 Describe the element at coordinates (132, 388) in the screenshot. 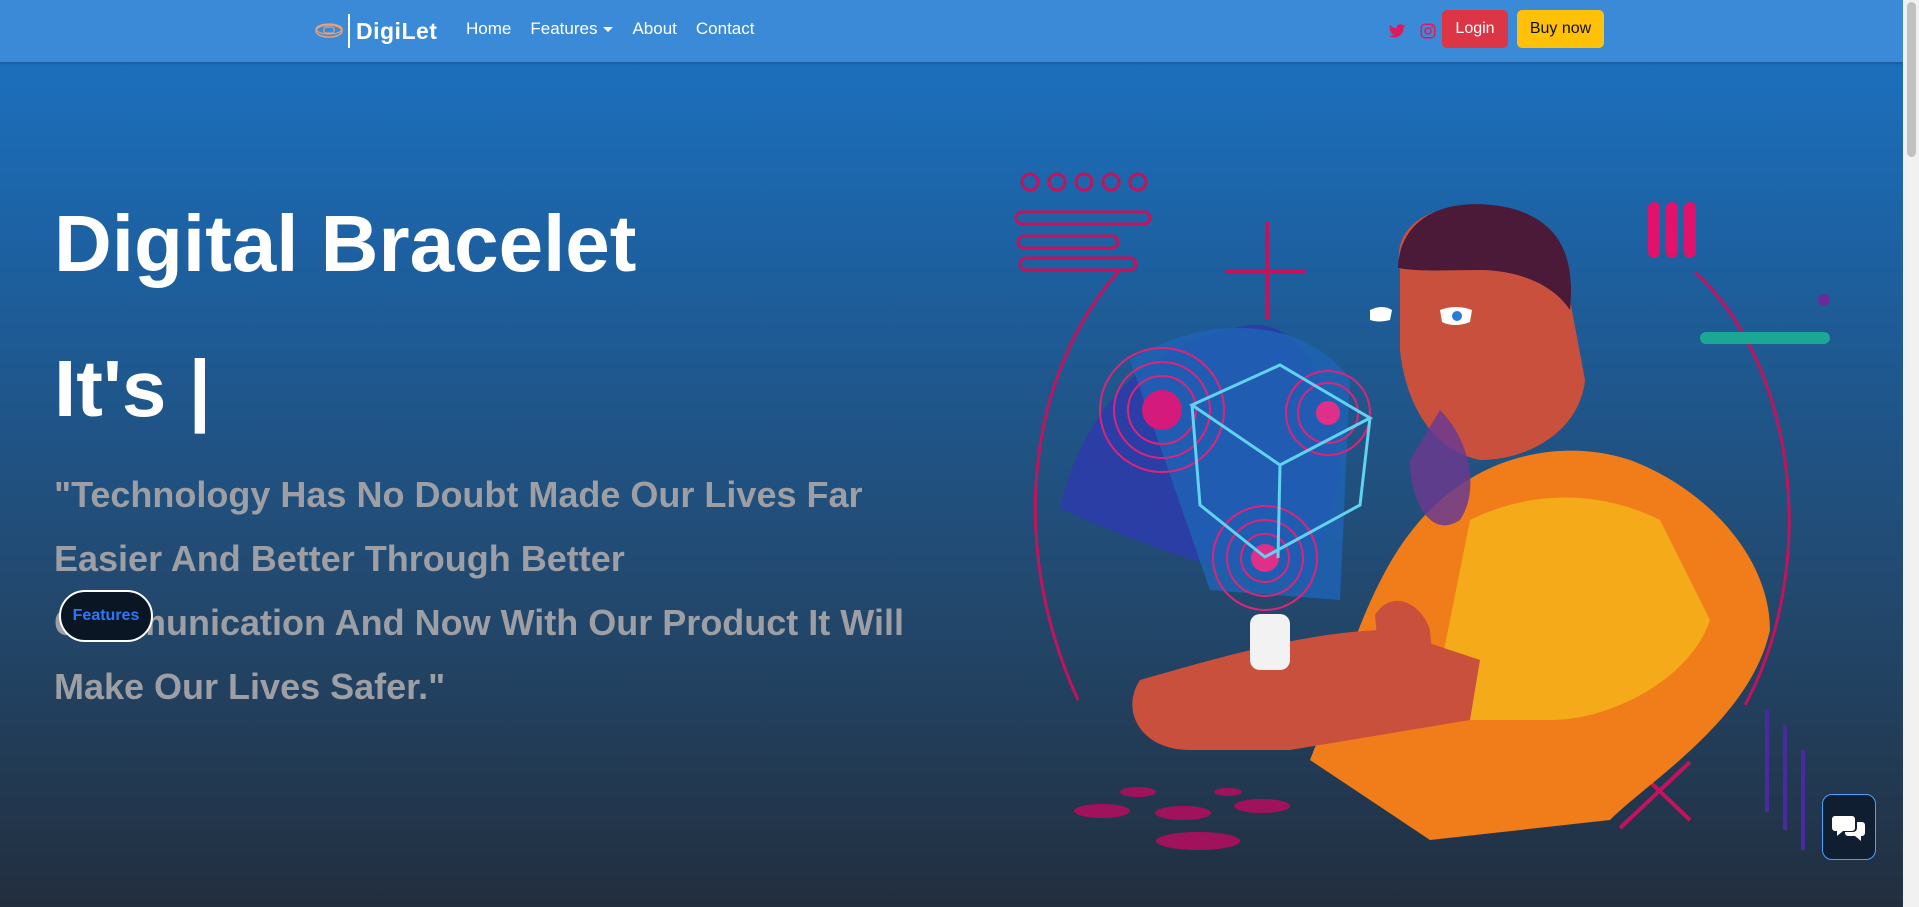

I see `hero-typed-text: It's |` at that location.